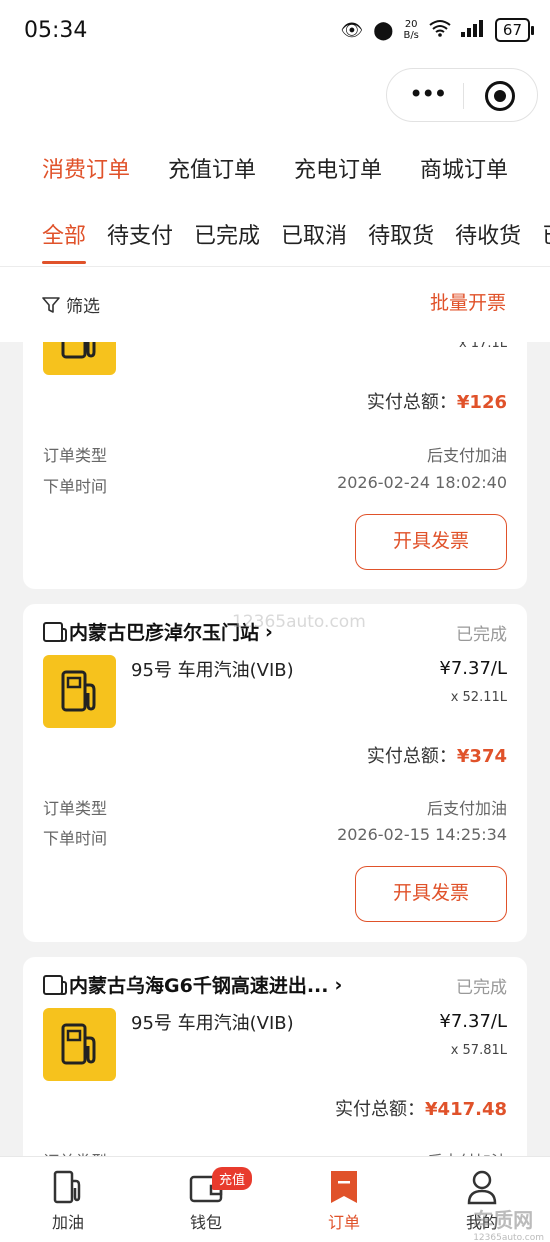 The width and height of the screenshot is (550, 1242). I want to click on tab-mall-orders: 商城订单, so click(464, 168).